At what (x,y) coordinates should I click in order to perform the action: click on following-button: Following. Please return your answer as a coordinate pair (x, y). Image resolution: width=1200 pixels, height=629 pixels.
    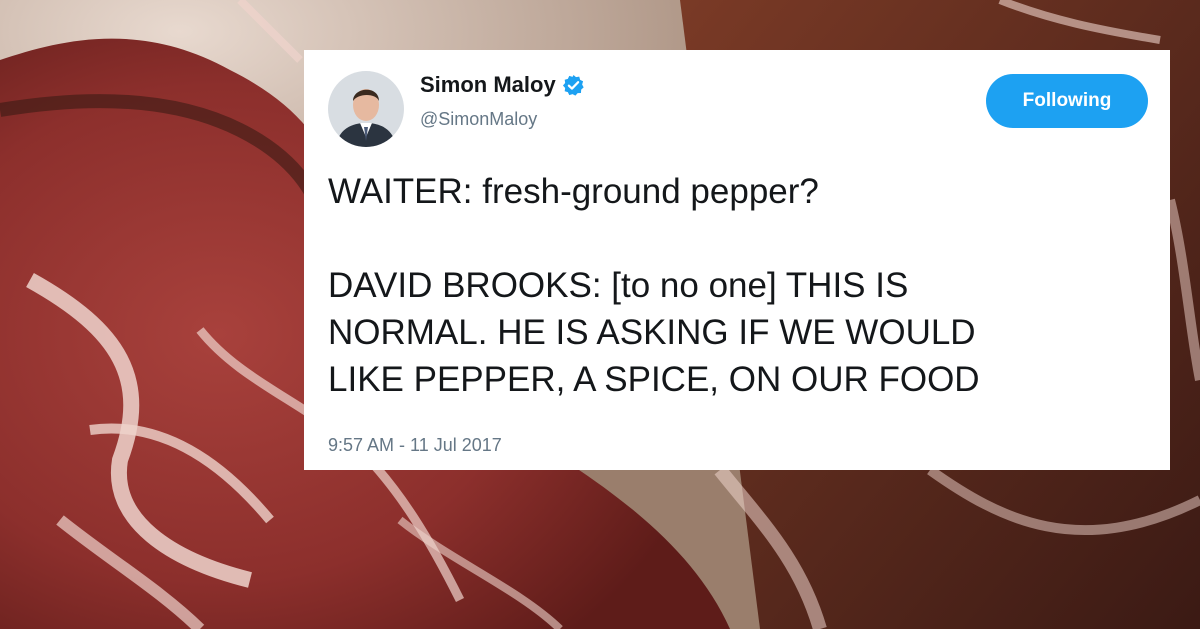
    Looking at the image, I should click on (1067, 101).